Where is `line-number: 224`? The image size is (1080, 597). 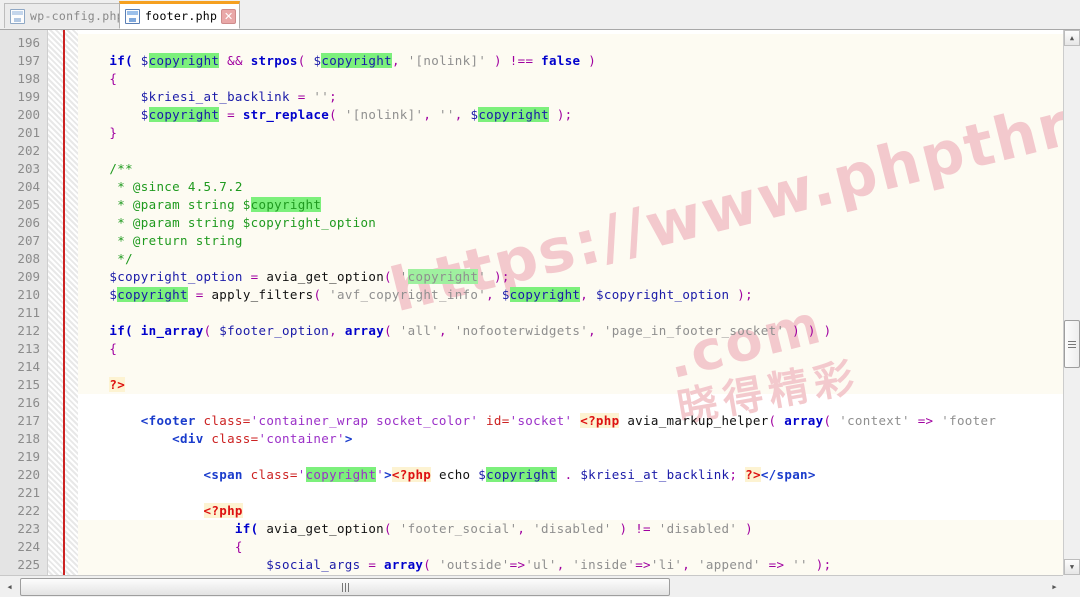 line-number: 224 is located at coordinates (28, 546).